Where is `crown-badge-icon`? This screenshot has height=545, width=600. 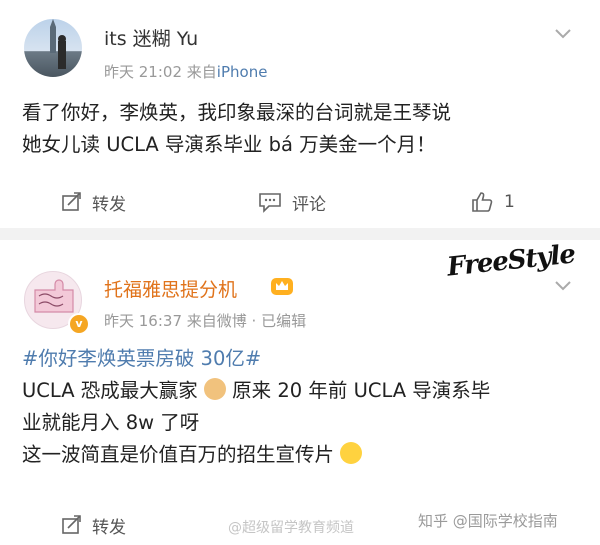
crown-badge-icon is located at coordinates (282, 286).